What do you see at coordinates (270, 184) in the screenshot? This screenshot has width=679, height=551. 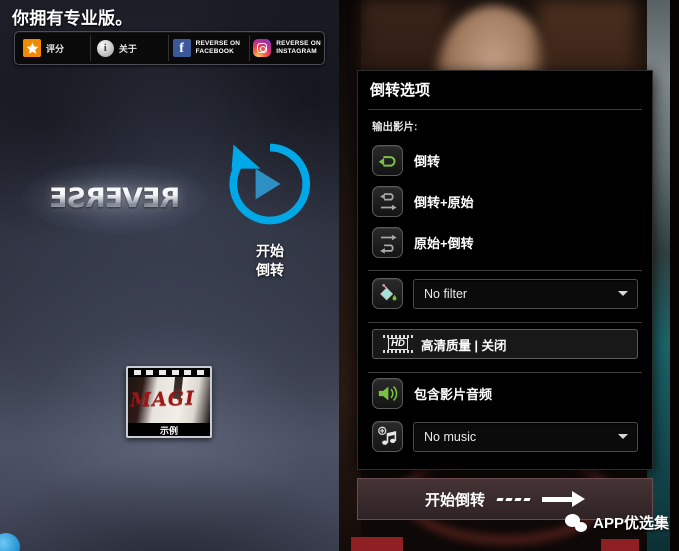 I see `reverse-circular-arrow-icon` at bounding box center [270, 184].